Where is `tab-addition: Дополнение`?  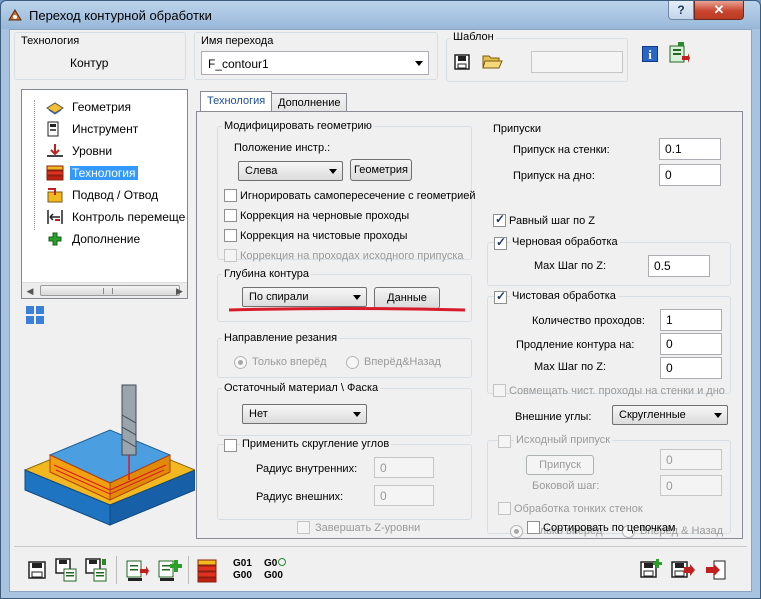 tab-addition: Дополнение is located at coordinates (309, 103).